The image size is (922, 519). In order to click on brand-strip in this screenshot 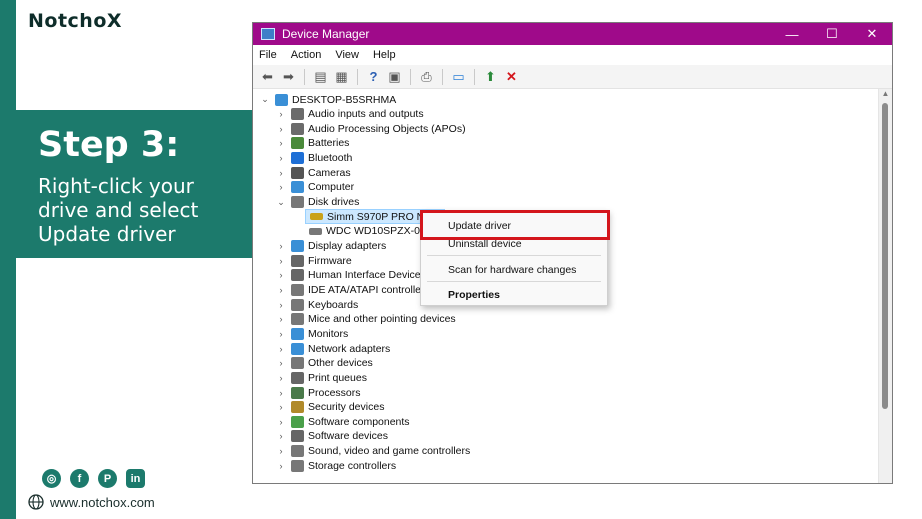, I will do `click(8, 259)`.